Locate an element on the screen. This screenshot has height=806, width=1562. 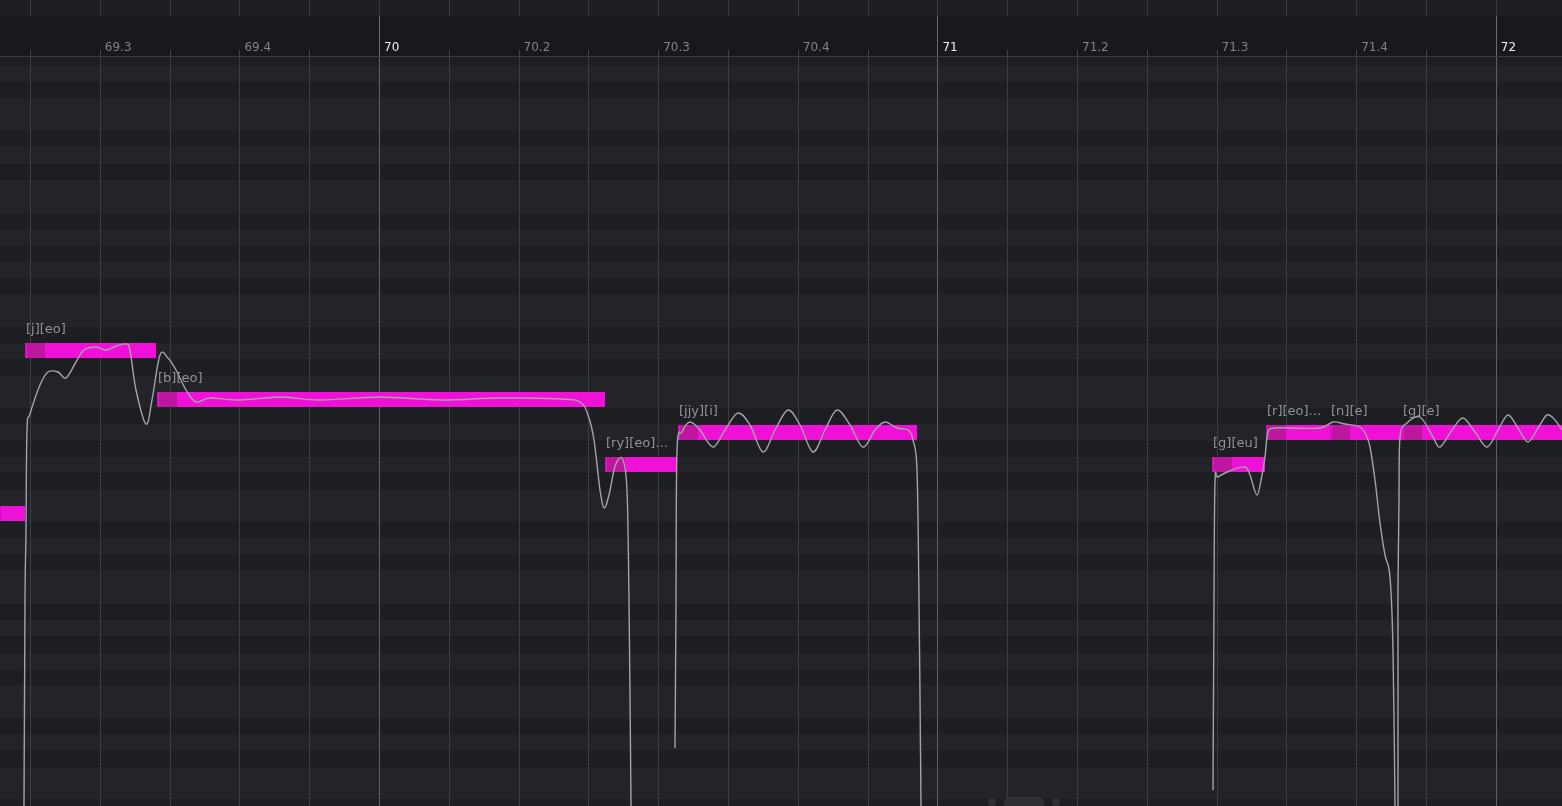
ruler-label: 71.3 is located at coordinates (1235, 47).